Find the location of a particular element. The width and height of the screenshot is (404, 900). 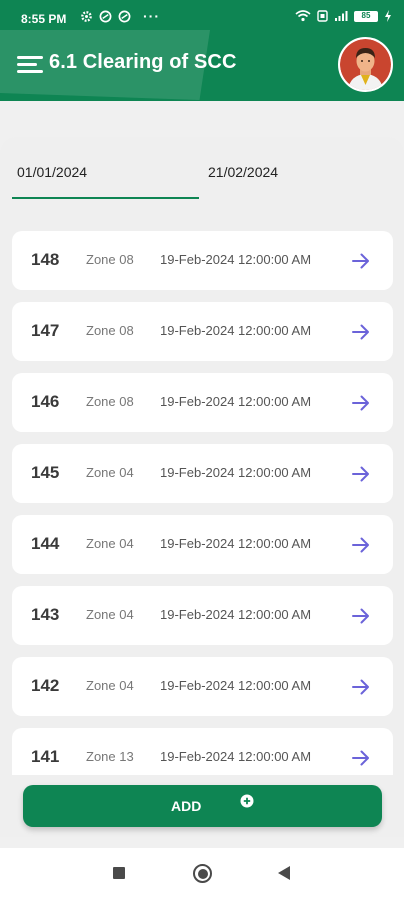

record-card: 141 Zone 13 19-Feb-2024 12:00:00 AM is located at coordinates (202, 751).